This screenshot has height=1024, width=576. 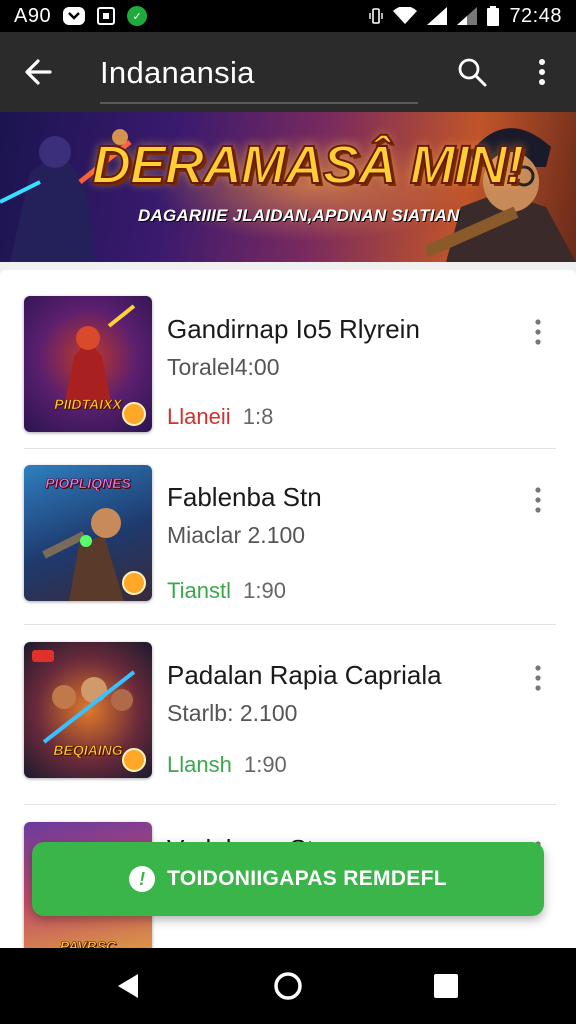 What do you see at coordinates (88, 364) in the screenshot?
I see `game-thumbnail: PIIDTAIXX` at bounding box center [88, 364].